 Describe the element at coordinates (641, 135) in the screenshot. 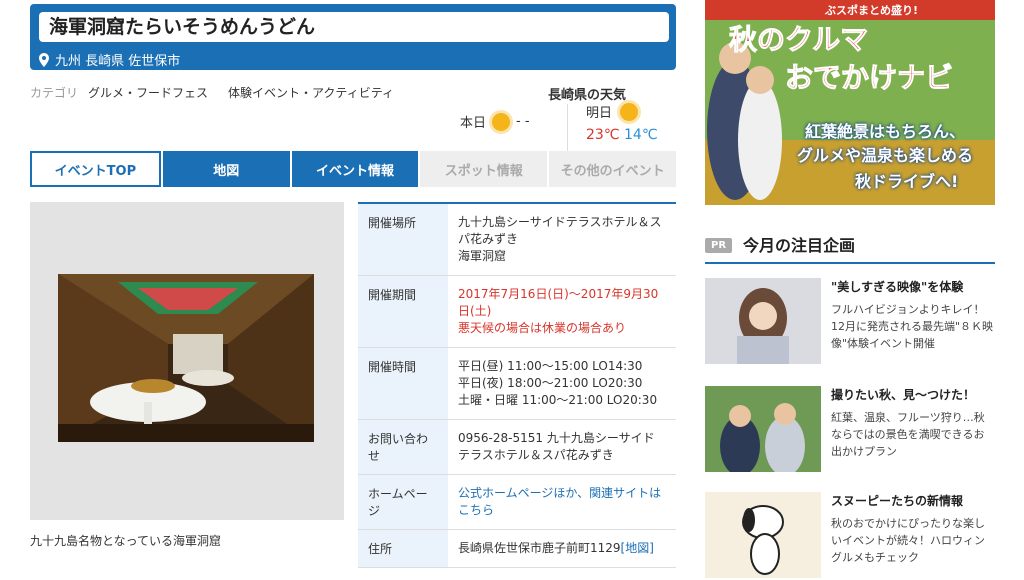

I see `tomorrow-low: 14℃` at that location.